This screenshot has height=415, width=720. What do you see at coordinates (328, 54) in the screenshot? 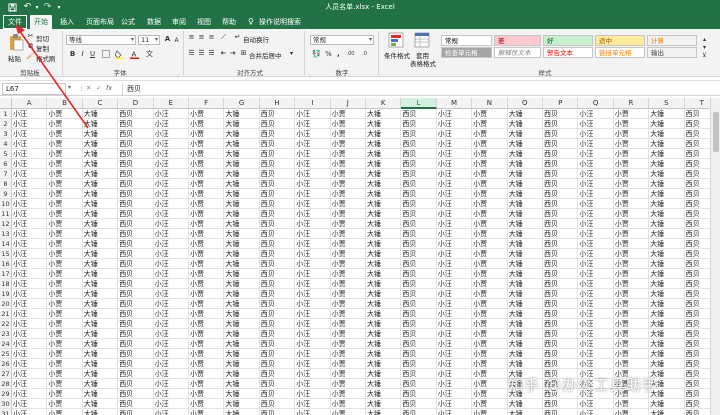
I see `percent-button: %` at bounding box center [328, 54].